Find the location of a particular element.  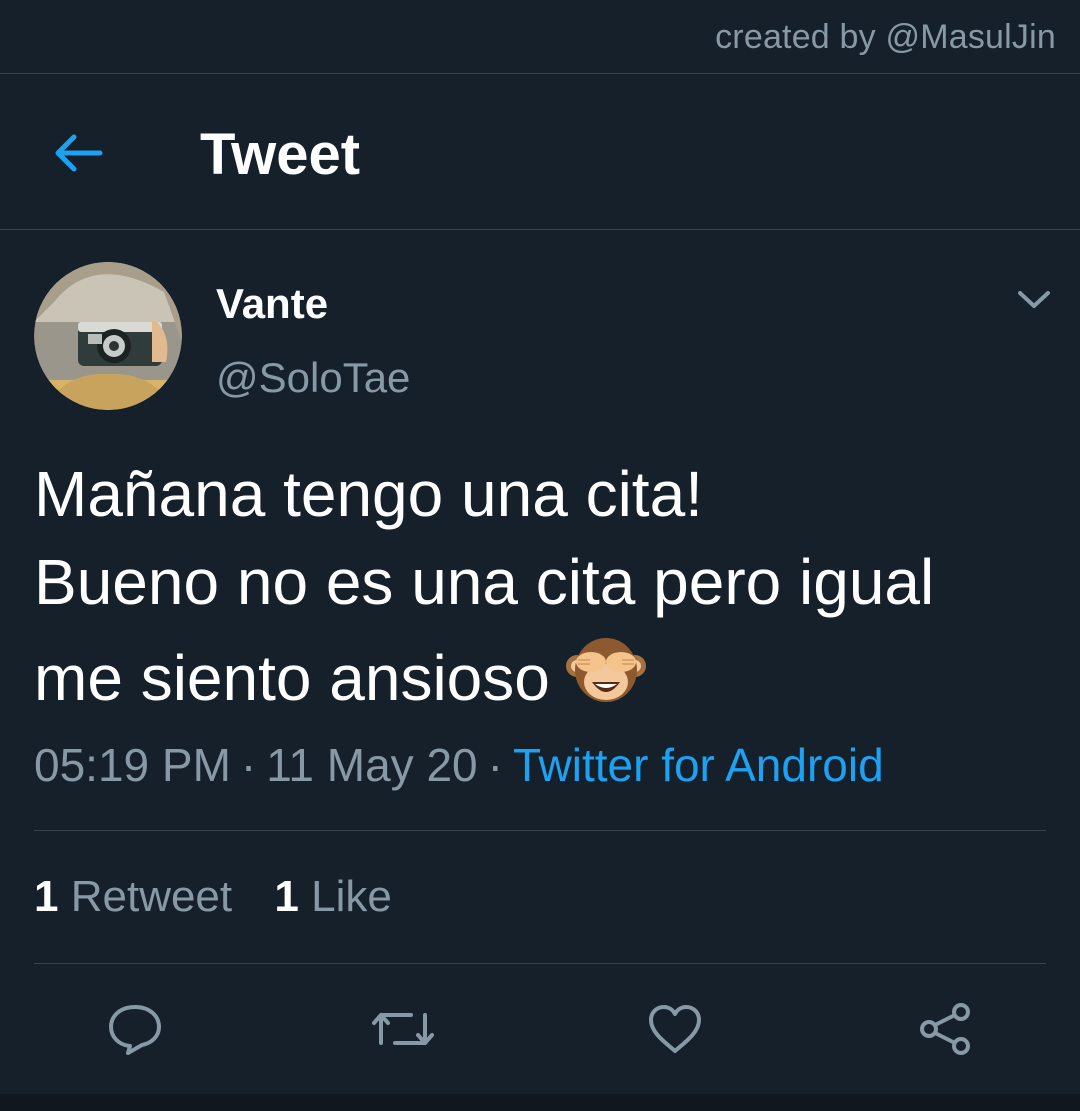

likes-count: 1 is located at coordinates (286, 896).